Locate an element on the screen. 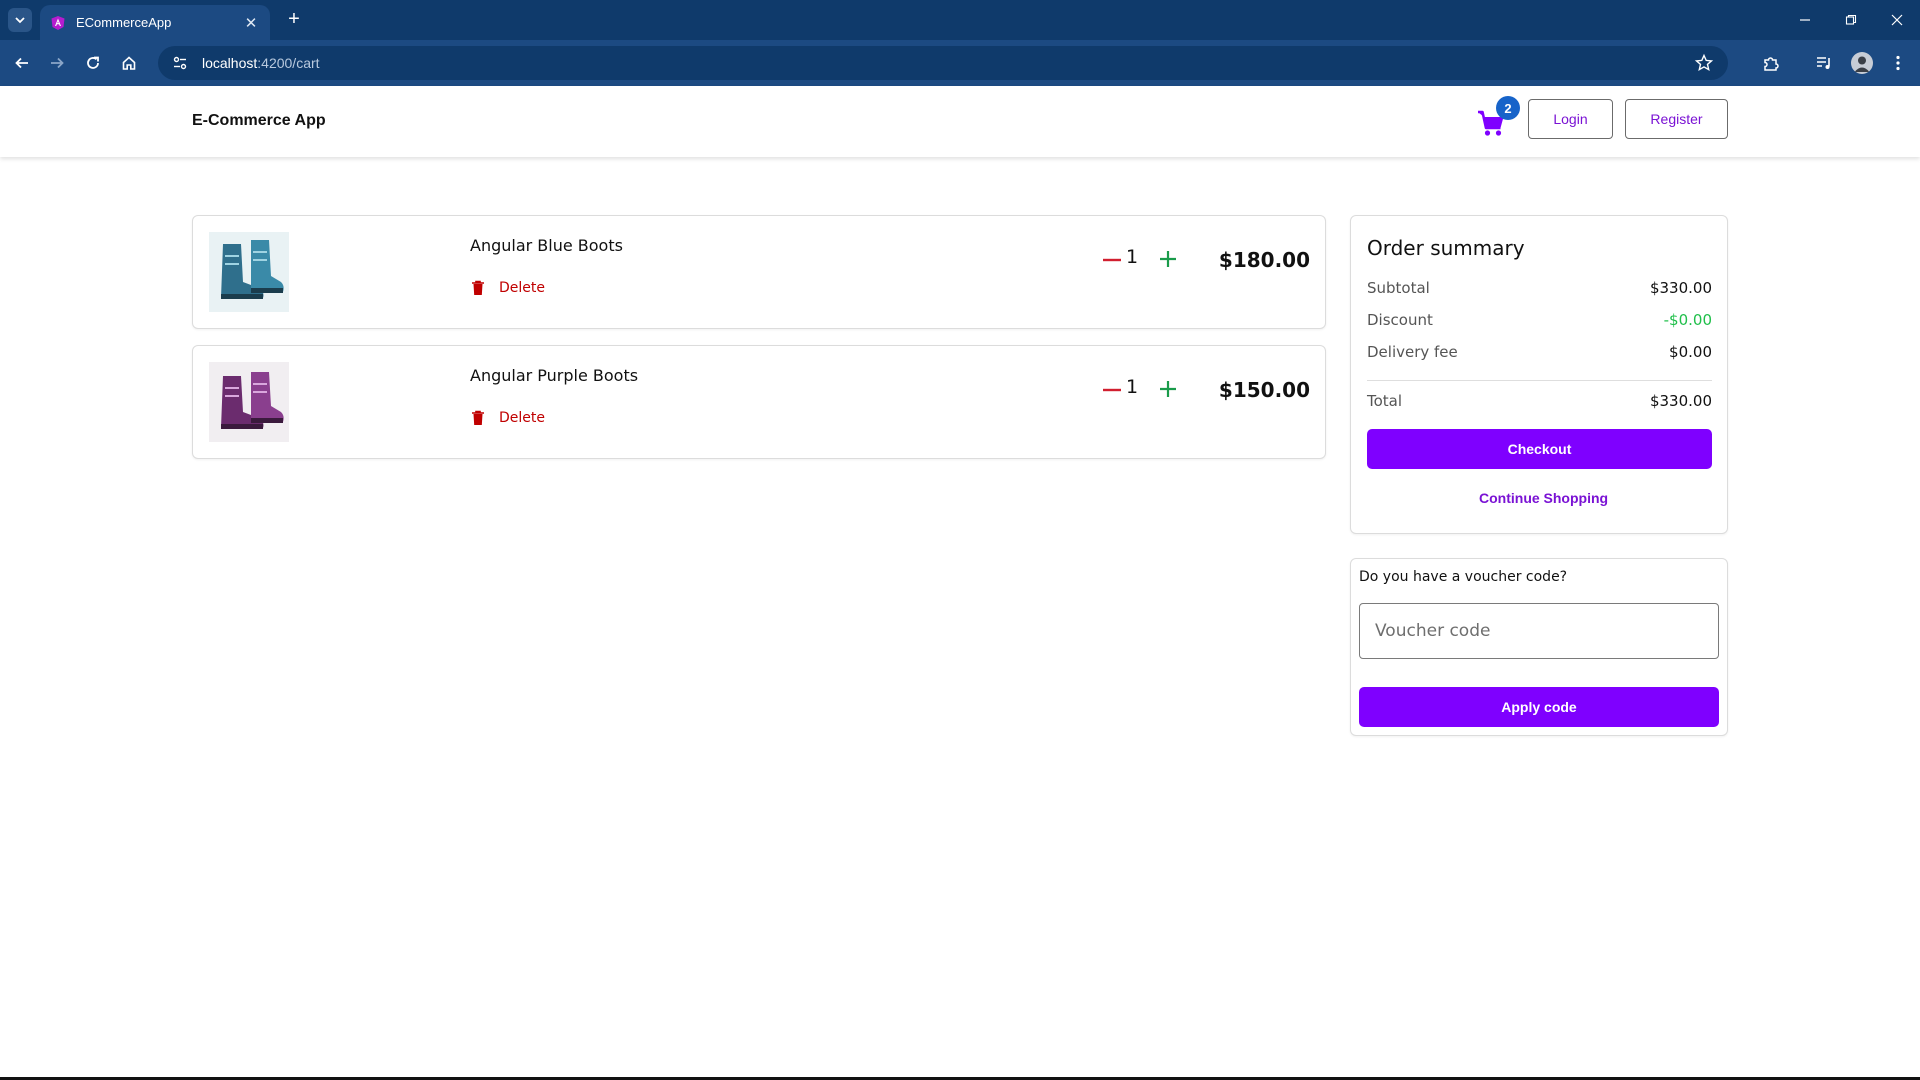  home-button is located at coordinates (129, 63).